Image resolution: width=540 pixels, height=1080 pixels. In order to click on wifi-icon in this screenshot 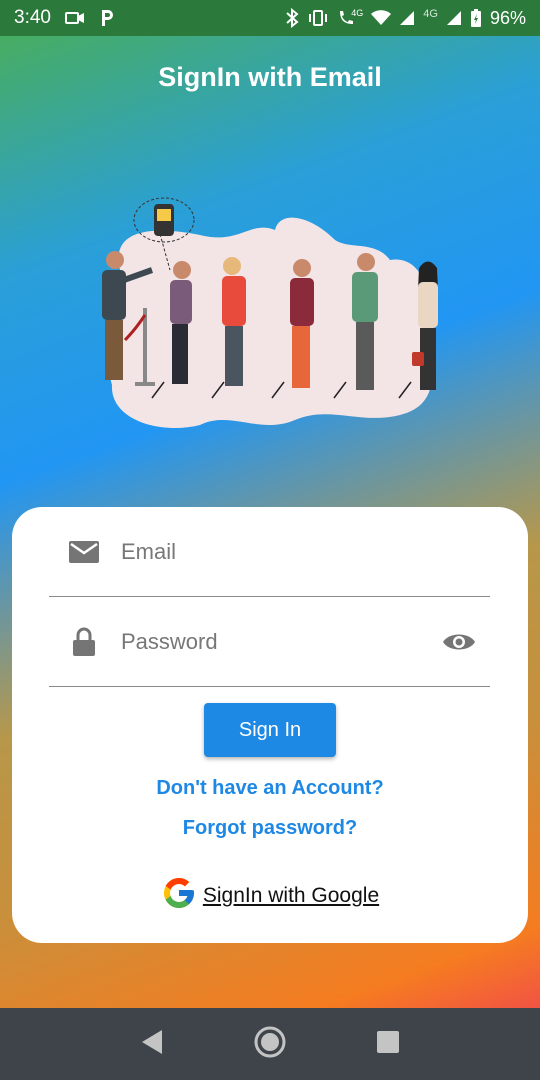, I will do `click(381, 18)`.